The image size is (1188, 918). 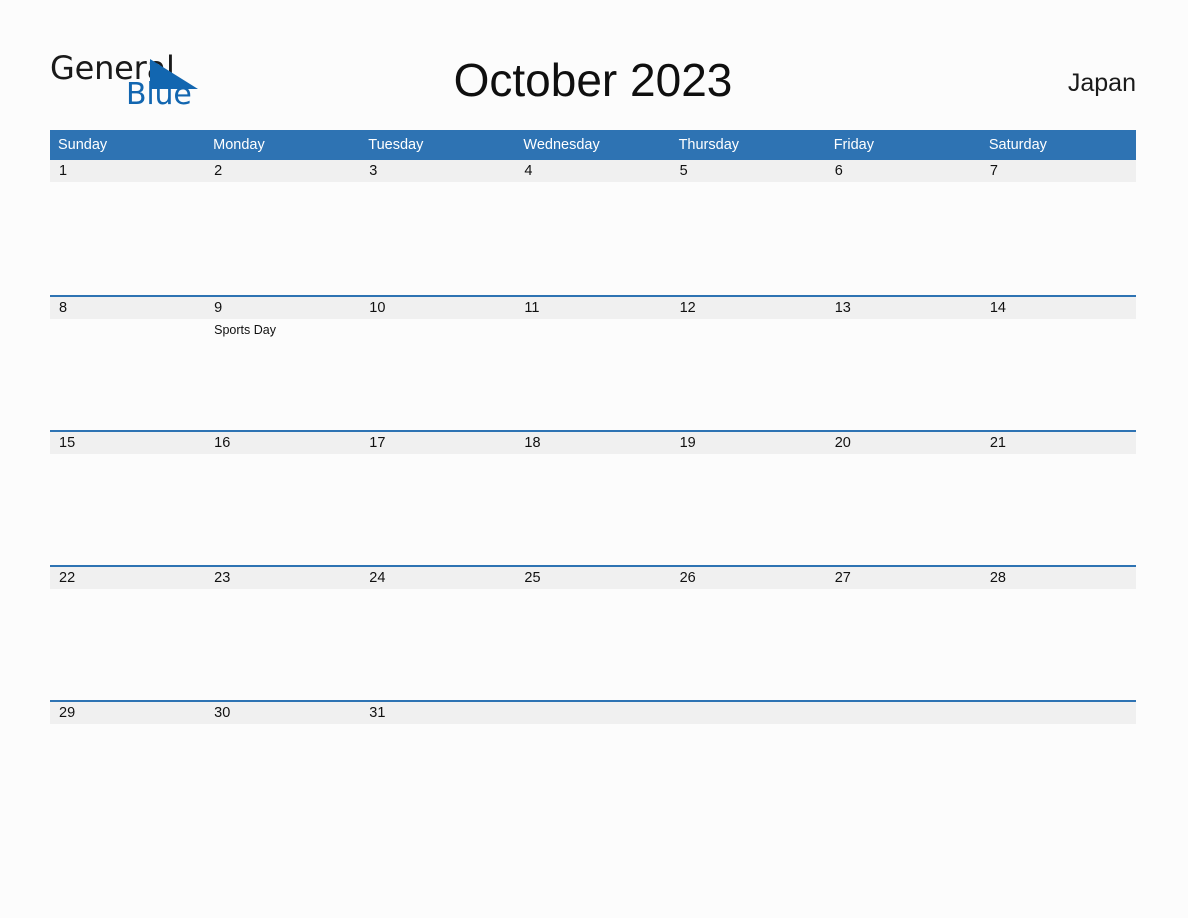 What do you see at coordinates (282, 308) in the screenshot?
I see `day-number: 9` at bounding box center [282, 308].